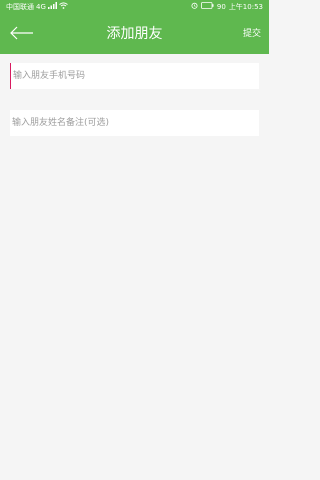  I want to click on carrier-label: 中国联通, so click(20, 7).